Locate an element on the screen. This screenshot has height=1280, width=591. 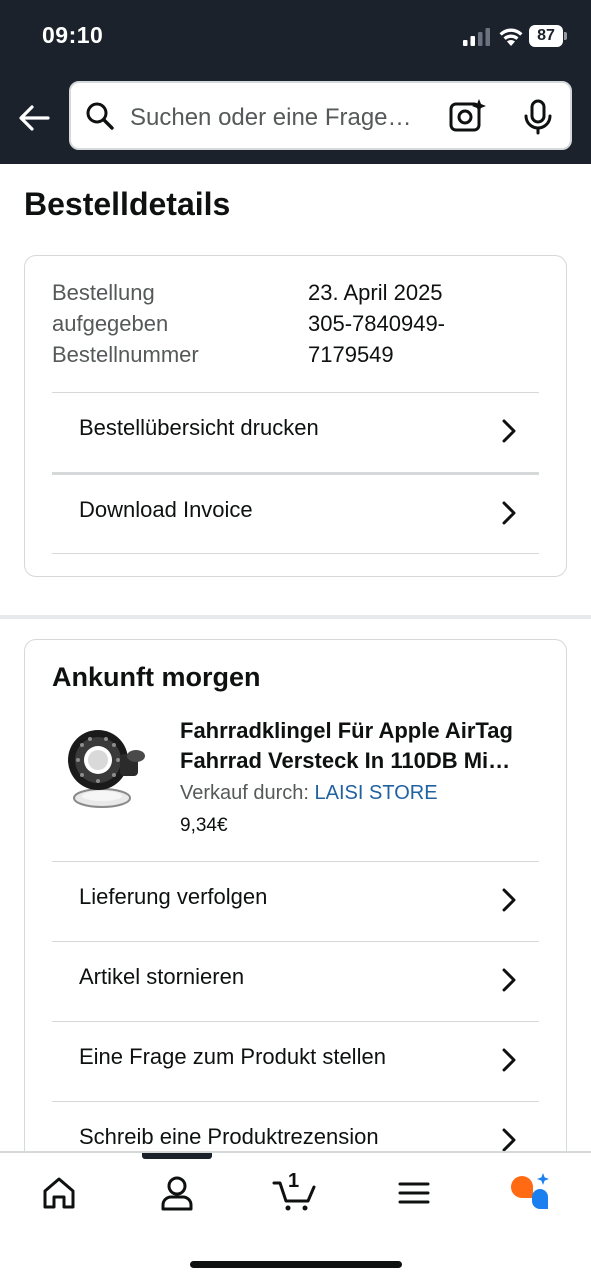
order-date-value: 23. April 2025 is located at coordinates (375, 292).